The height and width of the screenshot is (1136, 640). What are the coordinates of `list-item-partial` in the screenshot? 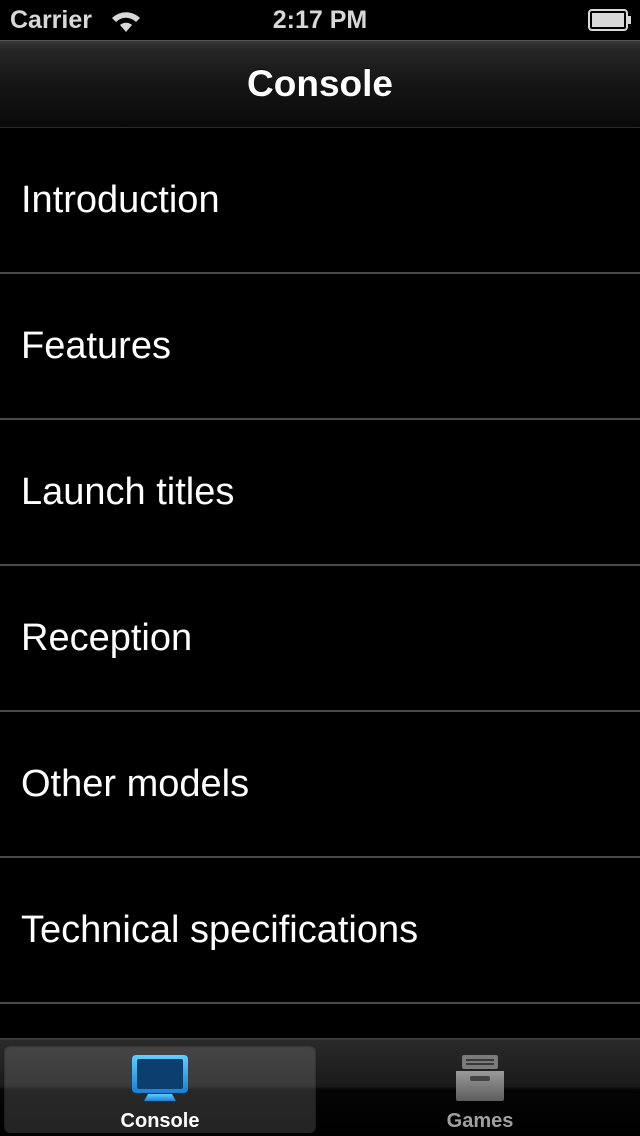 It's located at (320, 1022).